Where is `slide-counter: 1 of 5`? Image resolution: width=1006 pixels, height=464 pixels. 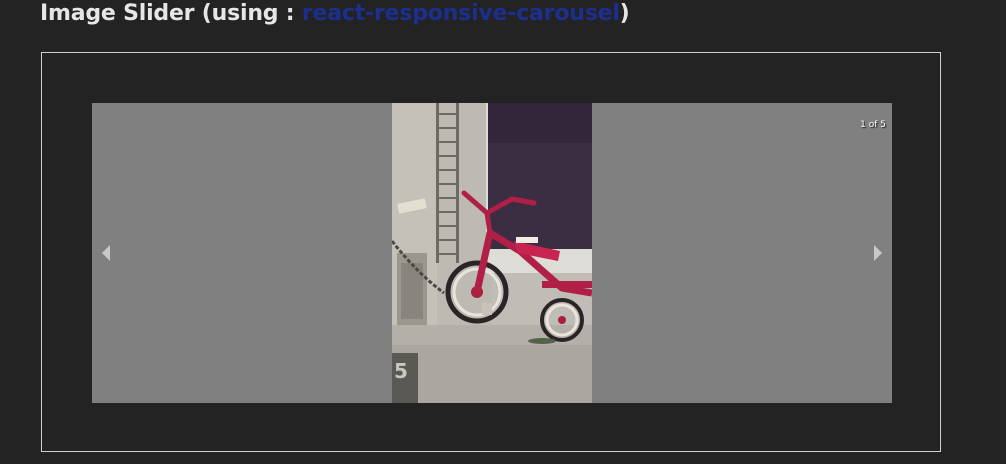 slide-counter: 1 of 5 is located at coordinates (873, 125).